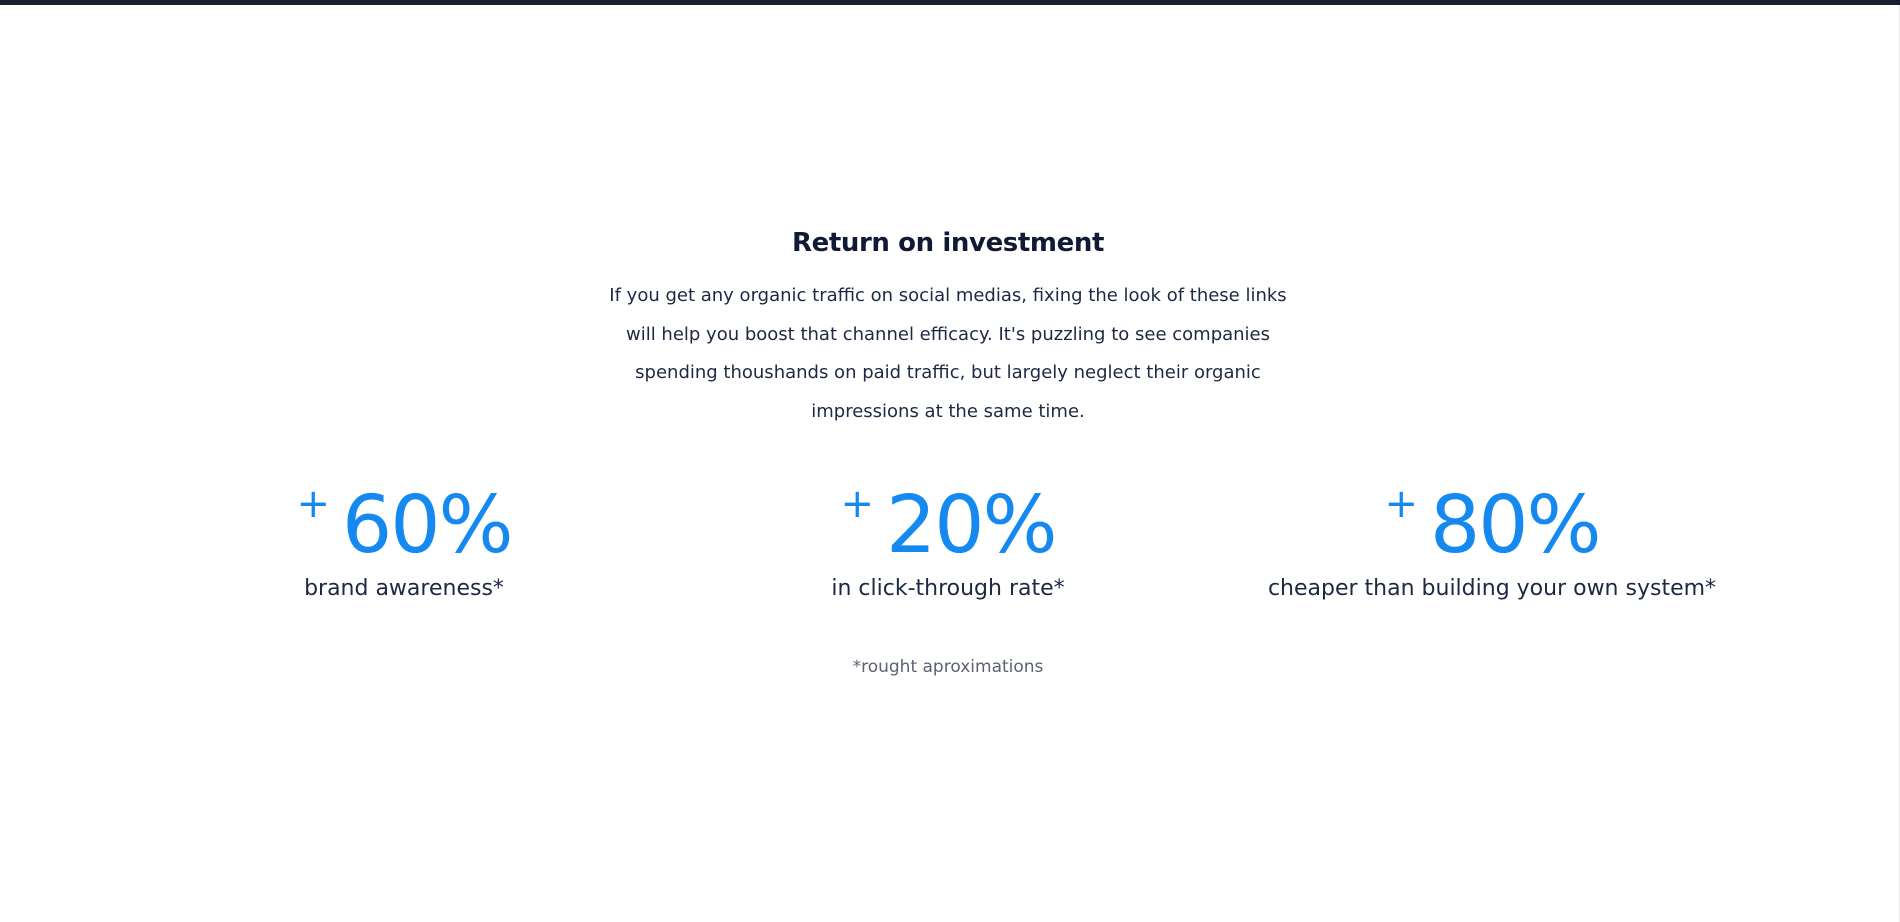 This screenshot has width=1900, height=922. Describe the element at coordinates (971, 525) in the screenshot. I see `stat-value: 20%` at that location.